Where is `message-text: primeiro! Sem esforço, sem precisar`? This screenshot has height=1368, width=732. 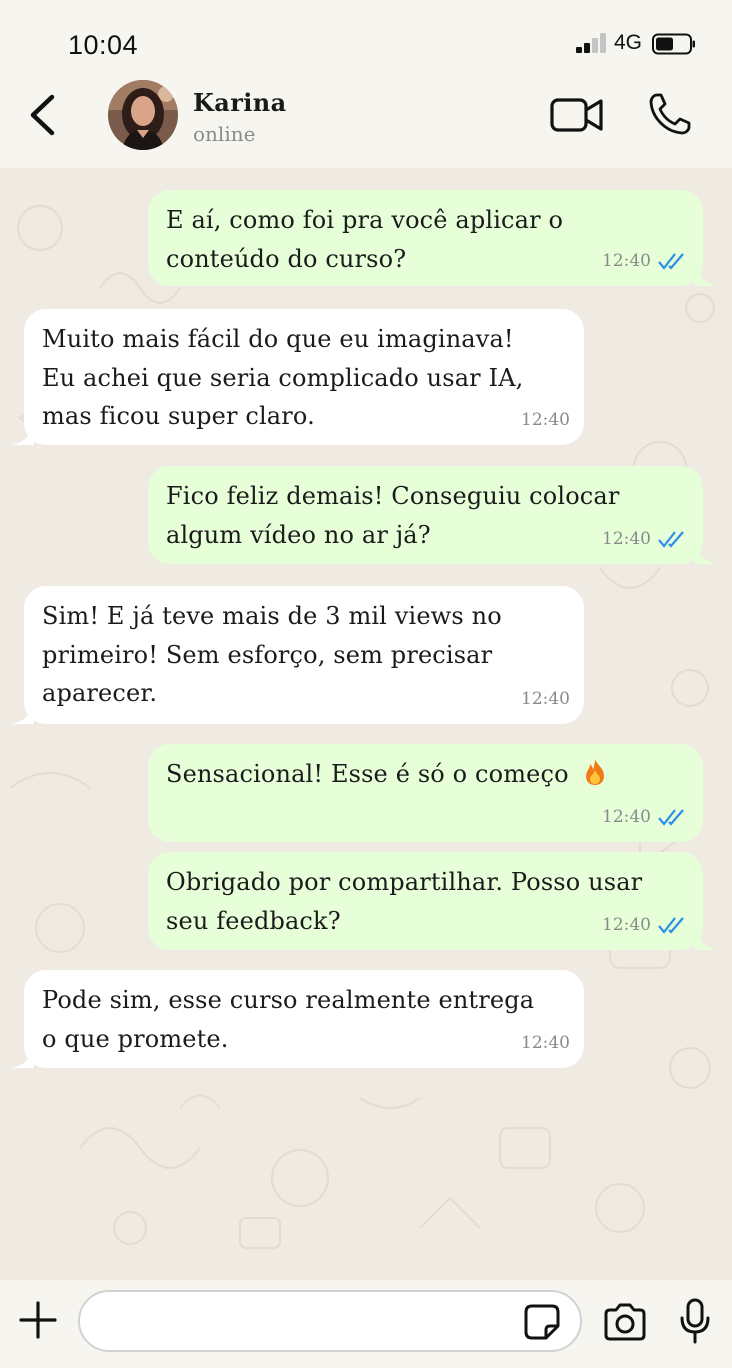 message-text: primeiro! Sem esforço, sem precisar is located at coordinates (267, 654).